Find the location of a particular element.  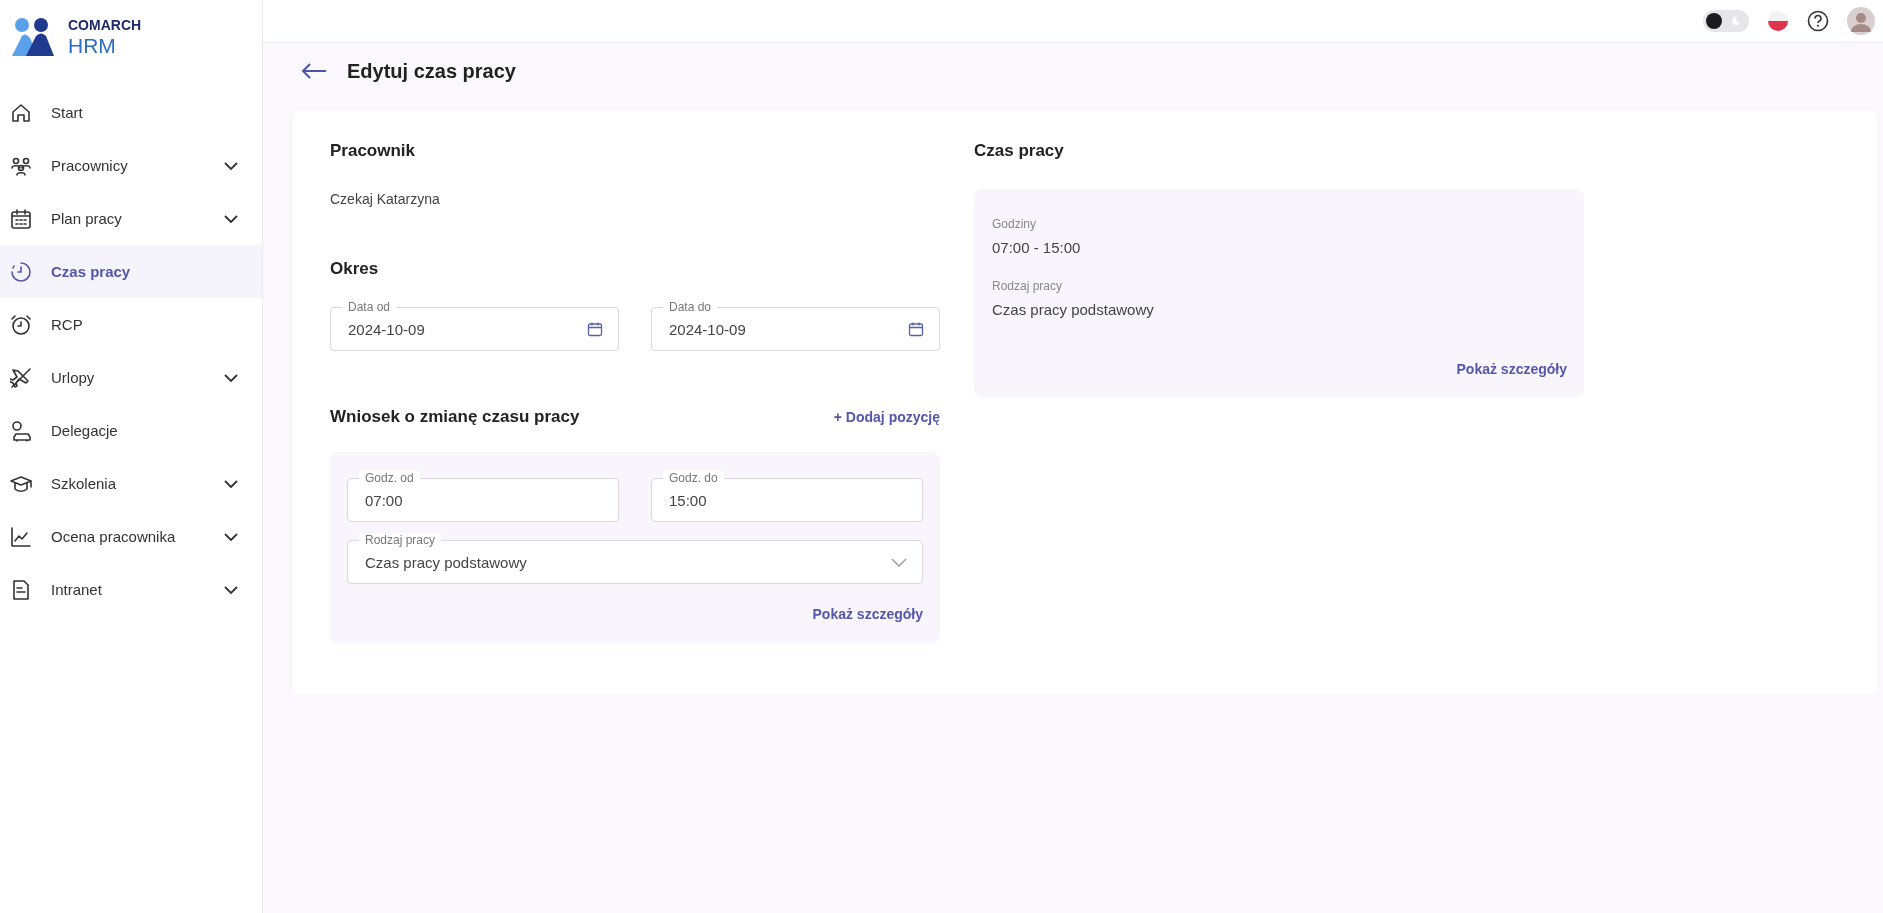

sidebar-item-label: Szkolenia is located at coordinates (84, 483).